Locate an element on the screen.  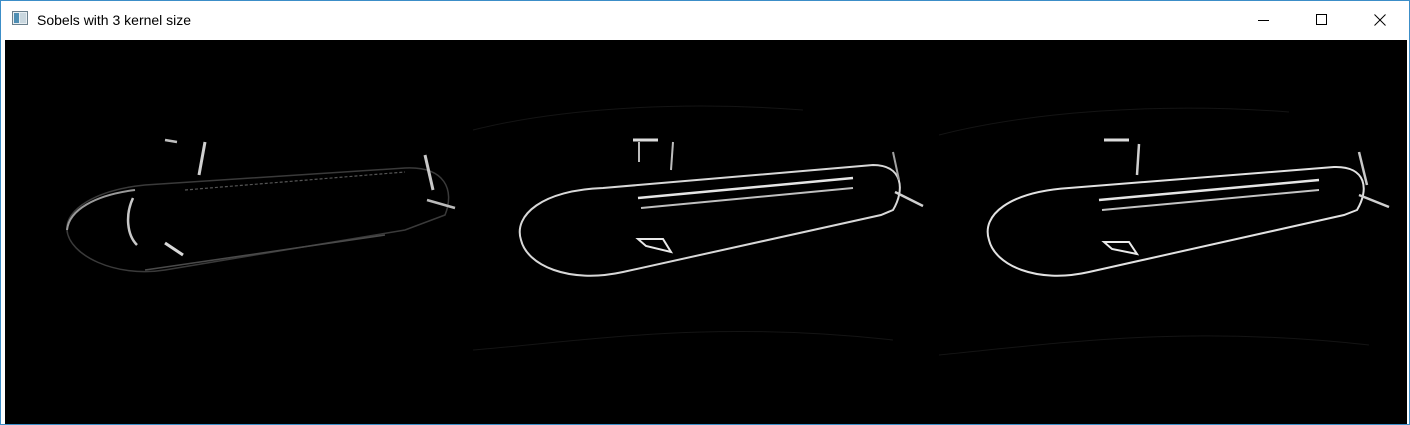
maximize-icon is located at coordinates (1321, 19).